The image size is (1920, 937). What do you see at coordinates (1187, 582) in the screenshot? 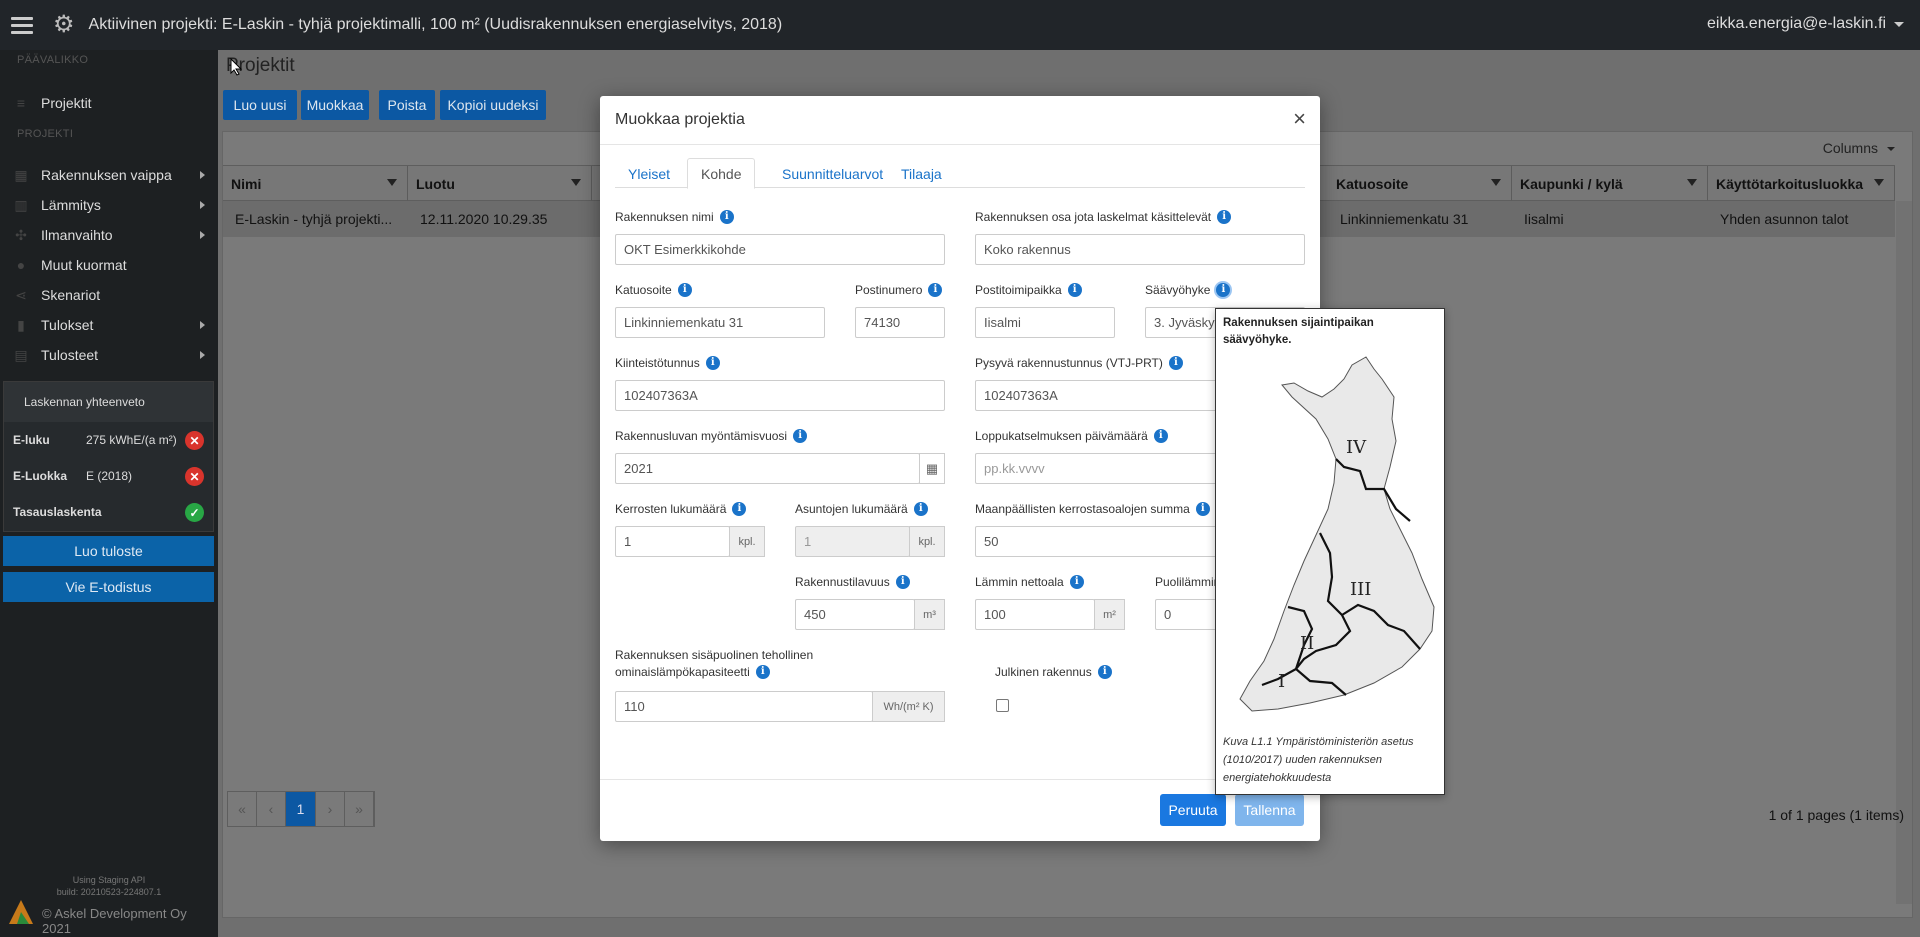
I see `semi-heated-label: Puolilämmin` at bounding box center [1187, 582].